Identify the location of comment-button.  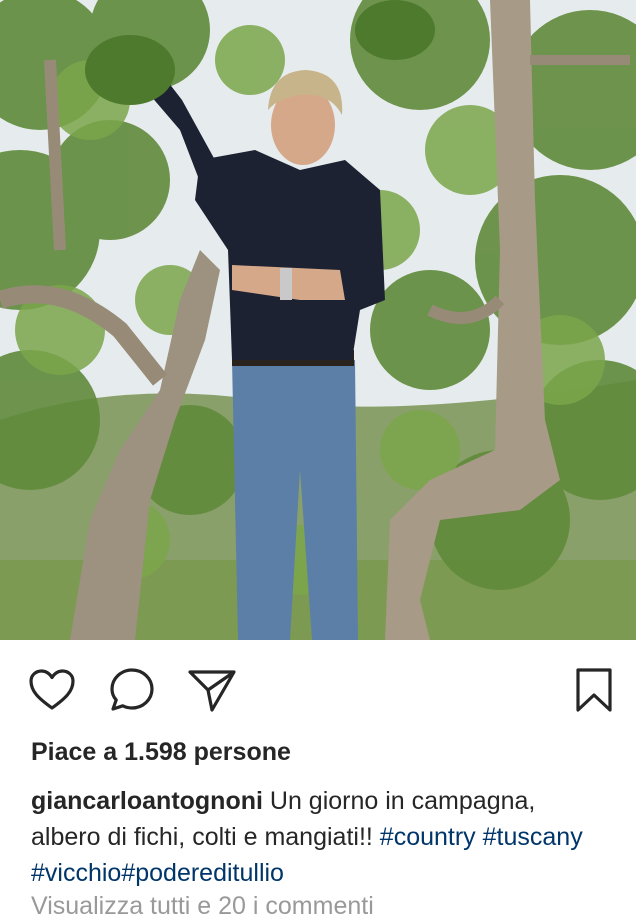
(132, 690).